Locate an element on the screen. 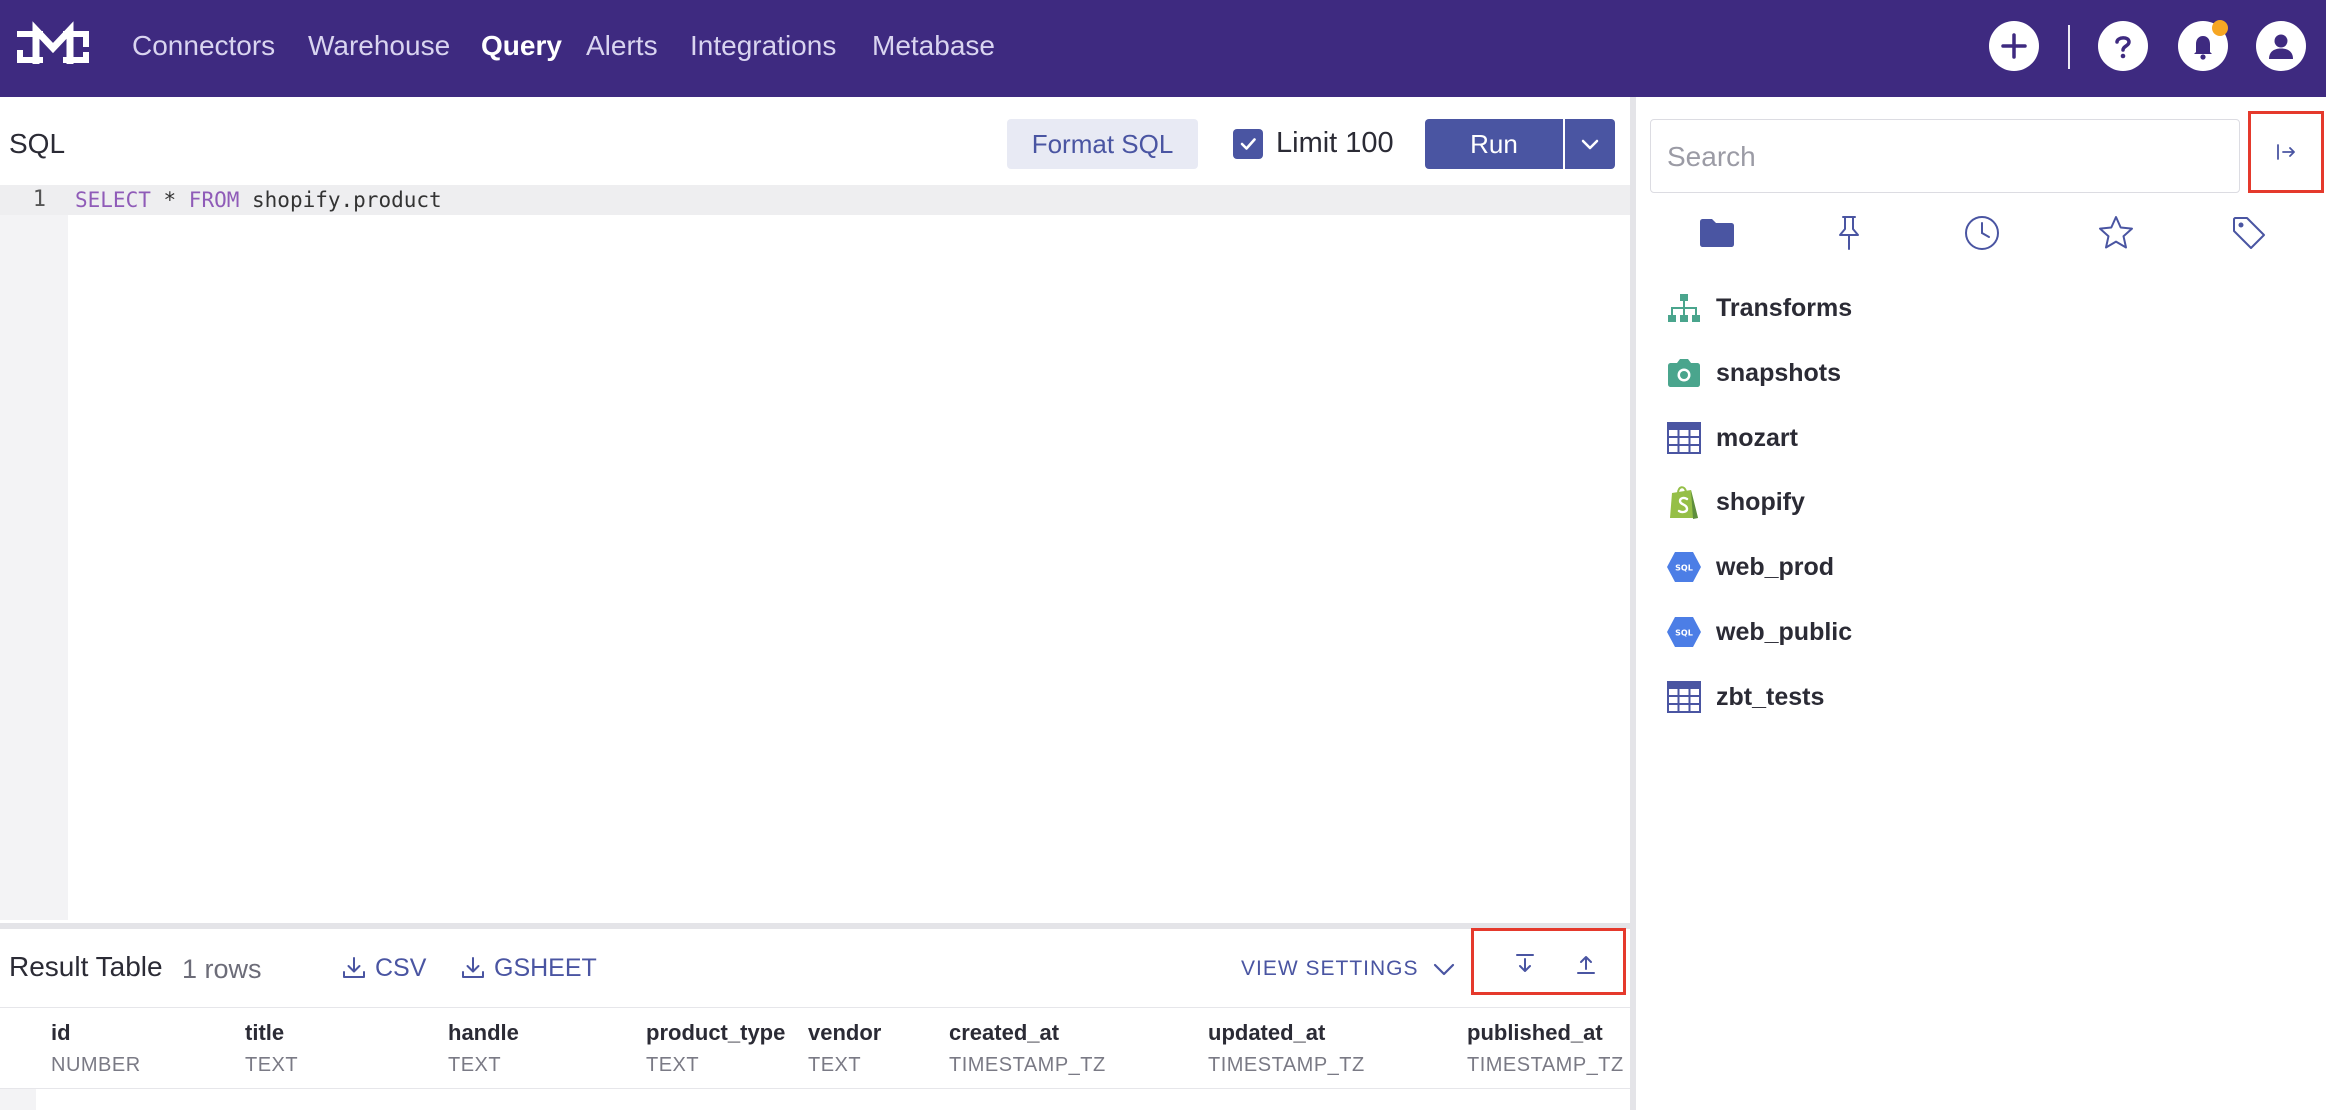 This screenshot has height=1110, width=2326. shopify-icon is located at coordinates (1684, 502).